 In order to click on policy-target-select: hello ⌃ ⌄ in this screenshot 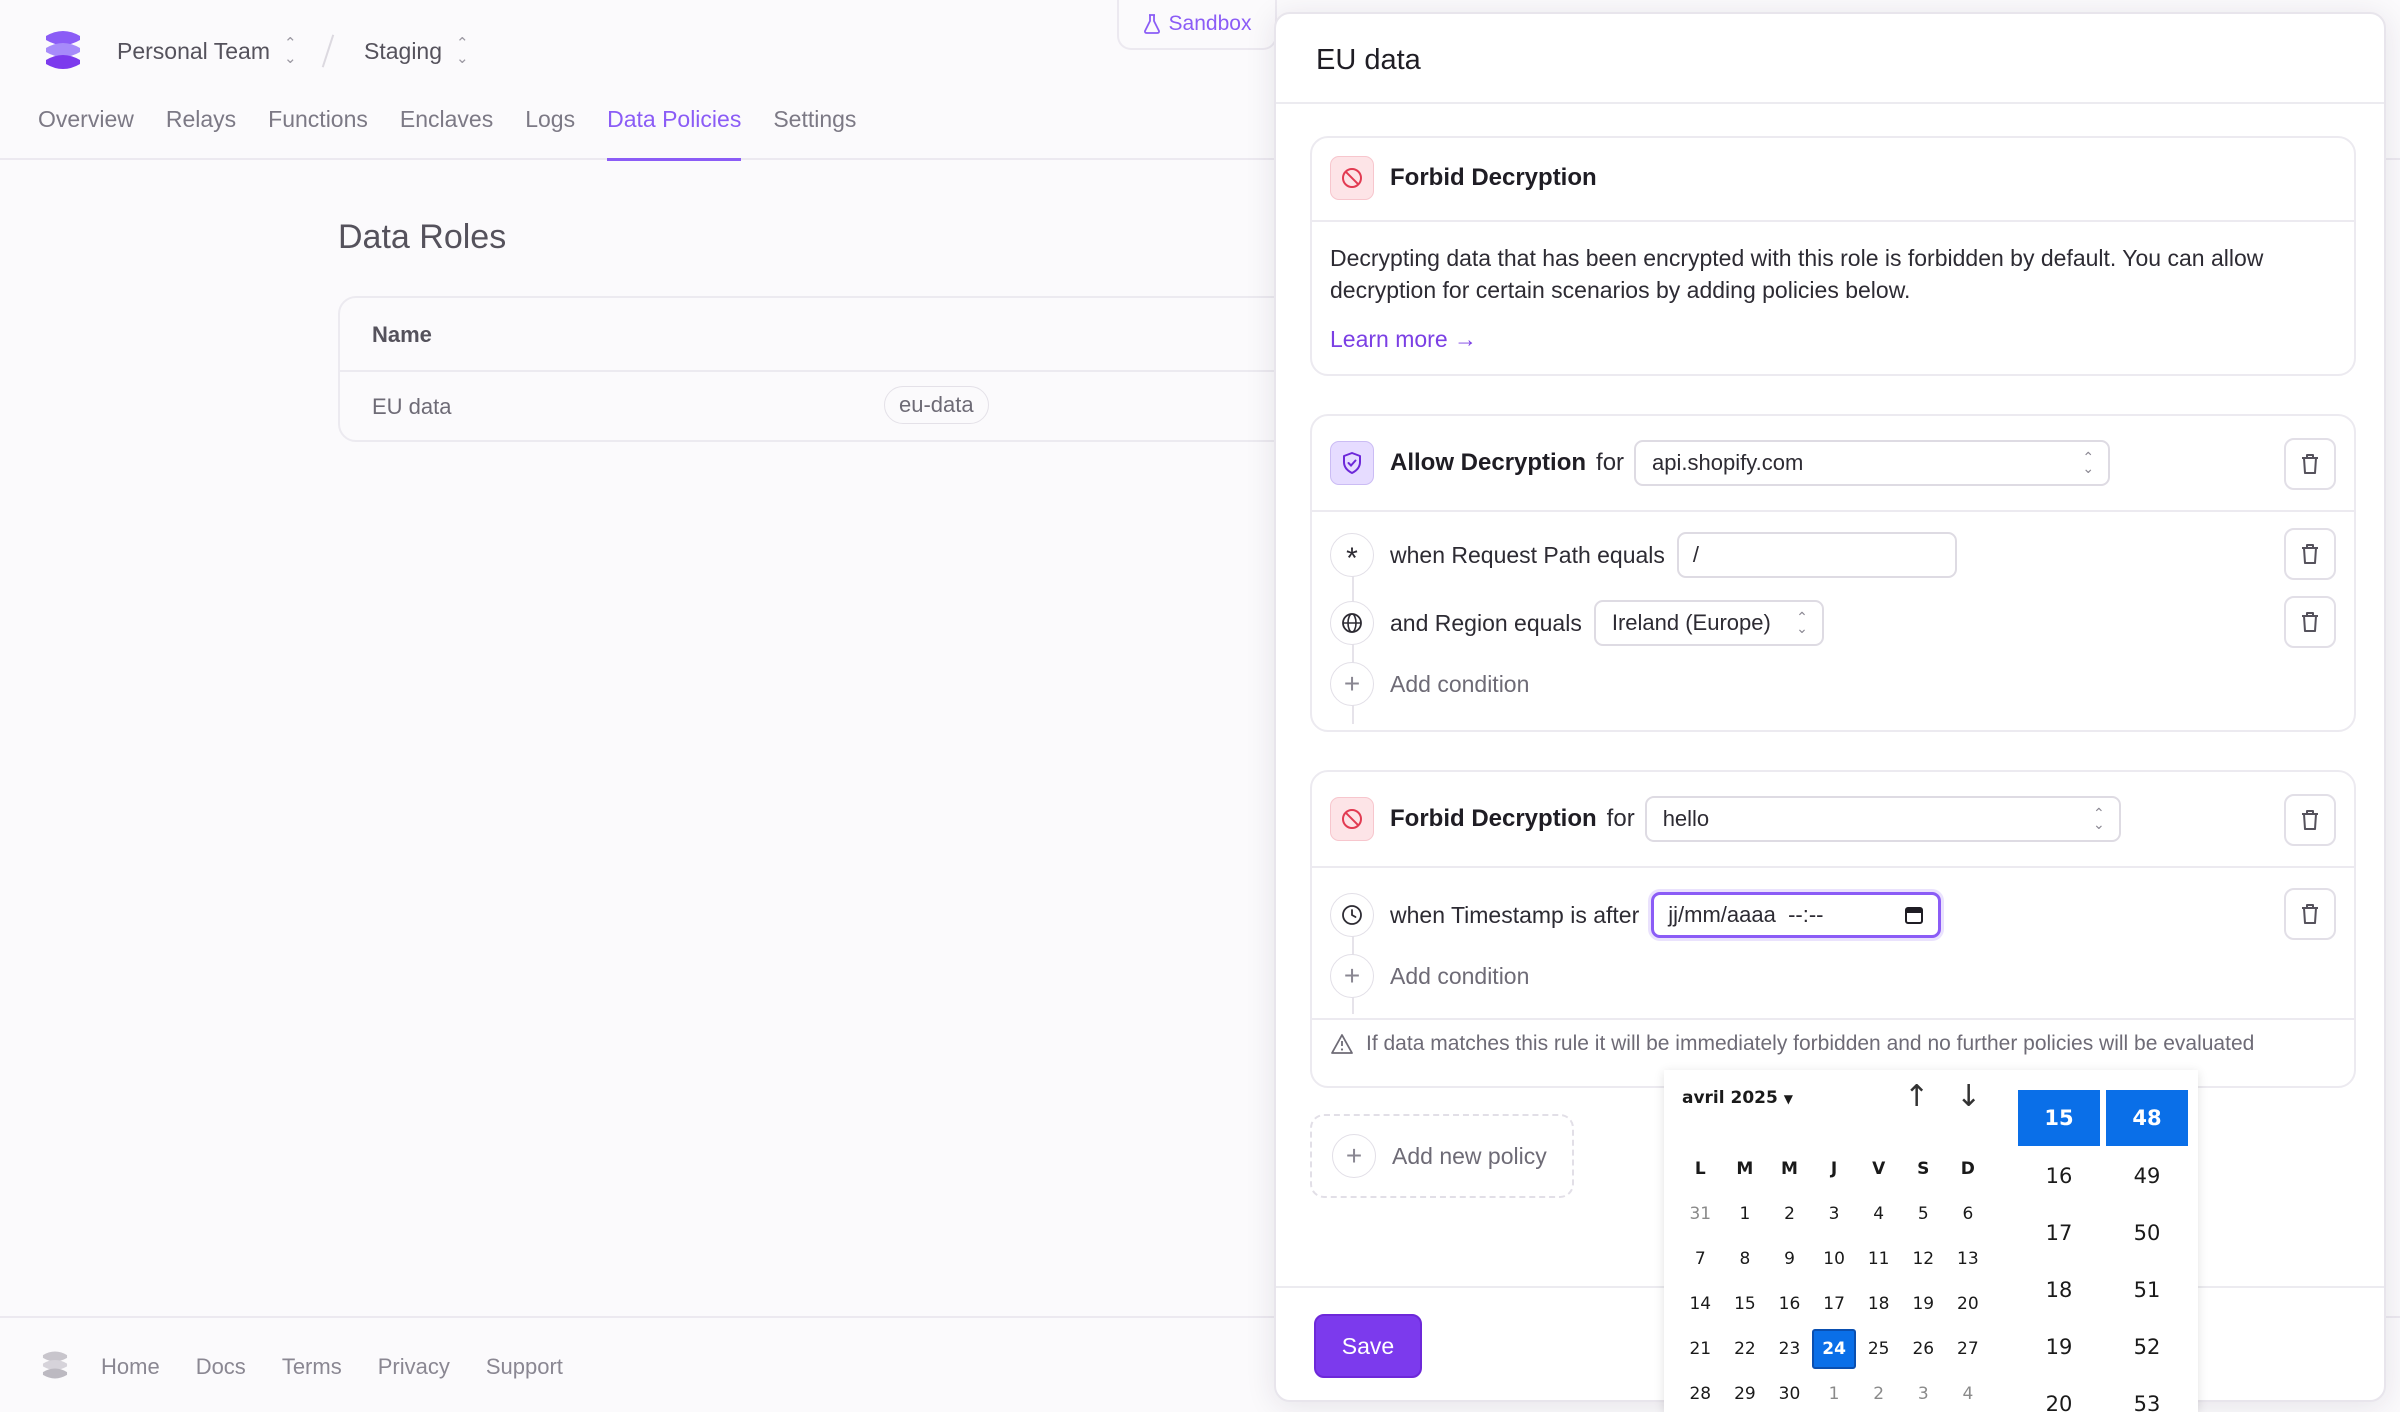, I will do `click(1882, 819)`.